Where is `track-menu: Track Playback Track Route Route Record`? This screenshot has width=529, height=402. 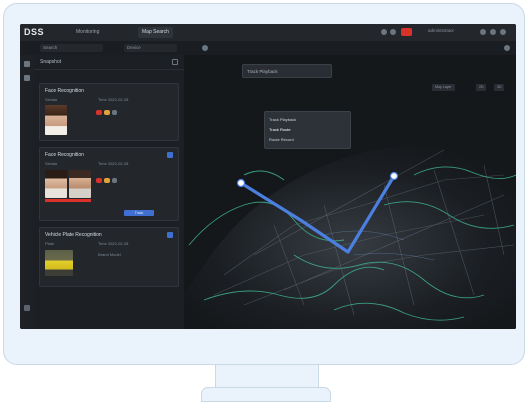
track-menu: Track Playback Track Route Route Record is located at coordinates (307, 130).